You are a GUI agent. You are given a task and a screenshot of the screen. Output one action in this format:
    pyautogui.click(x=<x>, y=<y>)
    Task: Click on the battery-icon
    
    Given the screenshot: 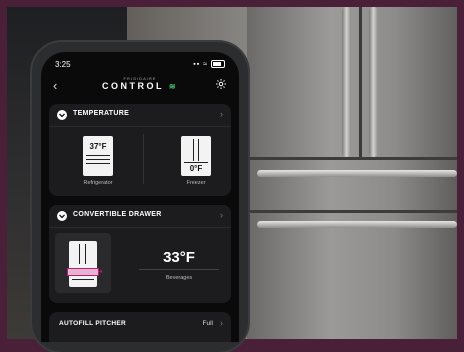 What is the action you would take?
    pyautogui.click(x=218, y=64)
    